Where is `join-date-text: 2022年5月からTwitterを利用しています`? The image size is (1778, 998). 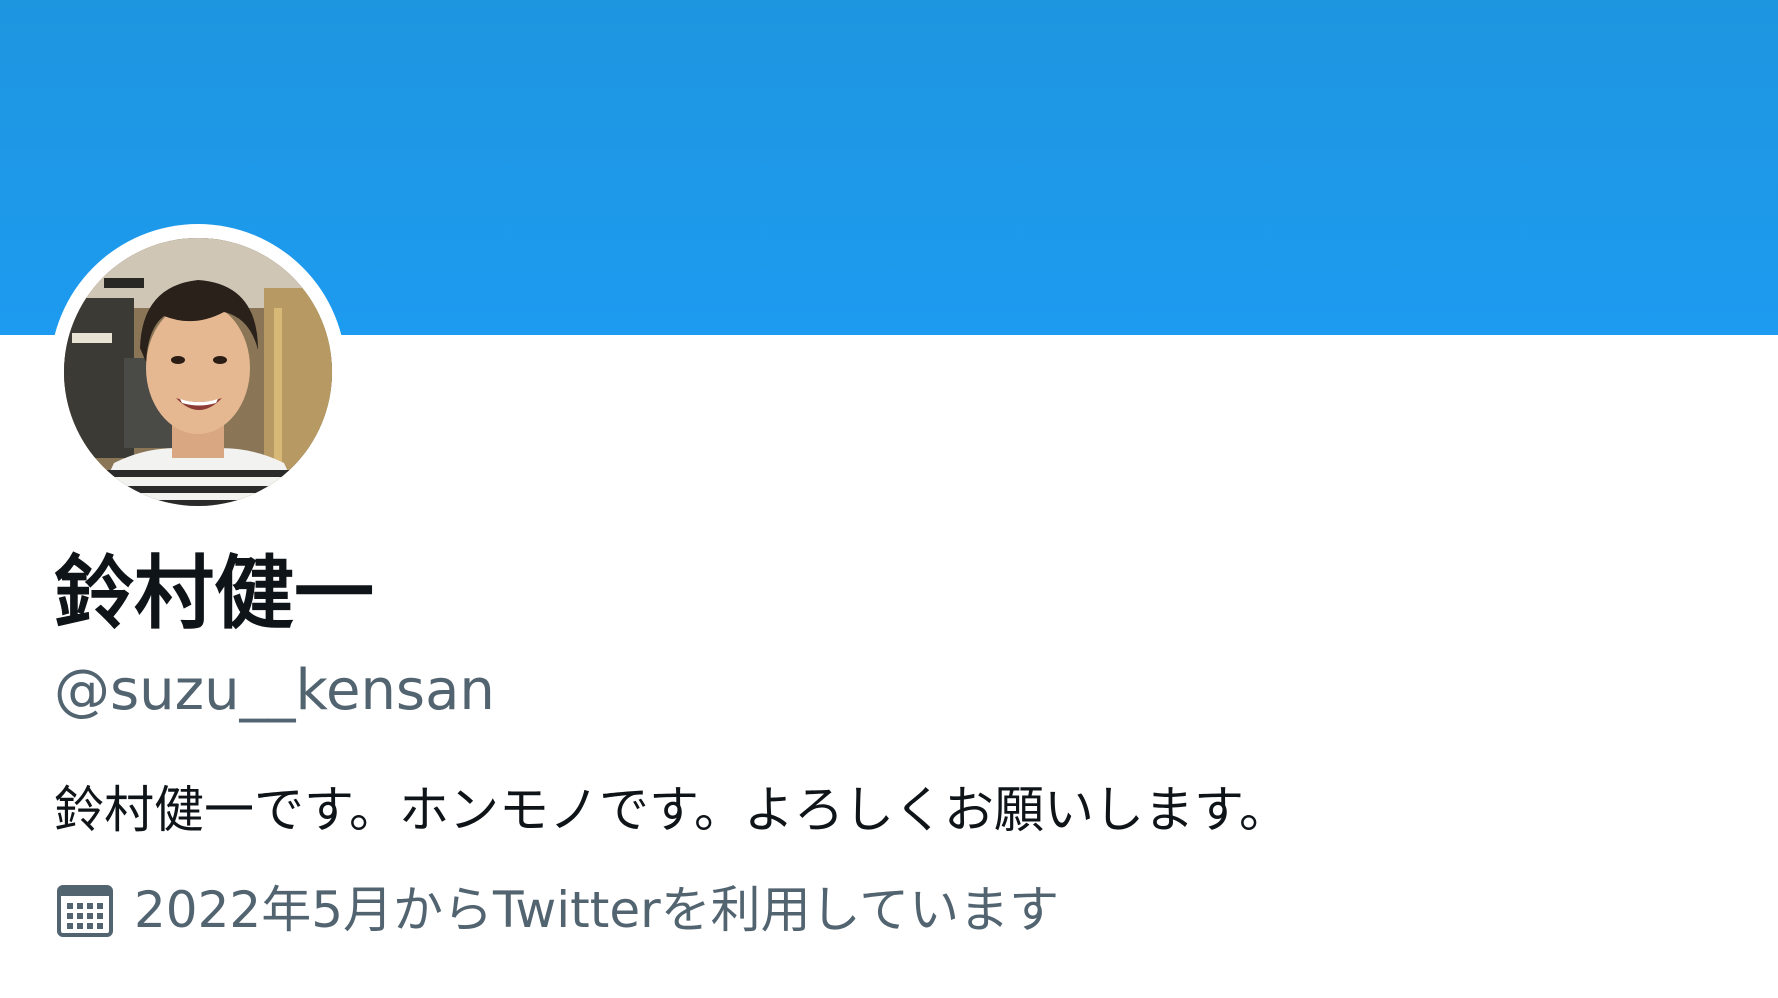
join-date-text: 2022年5月からTwitterを利用しています is located at coordinates (597, 910).